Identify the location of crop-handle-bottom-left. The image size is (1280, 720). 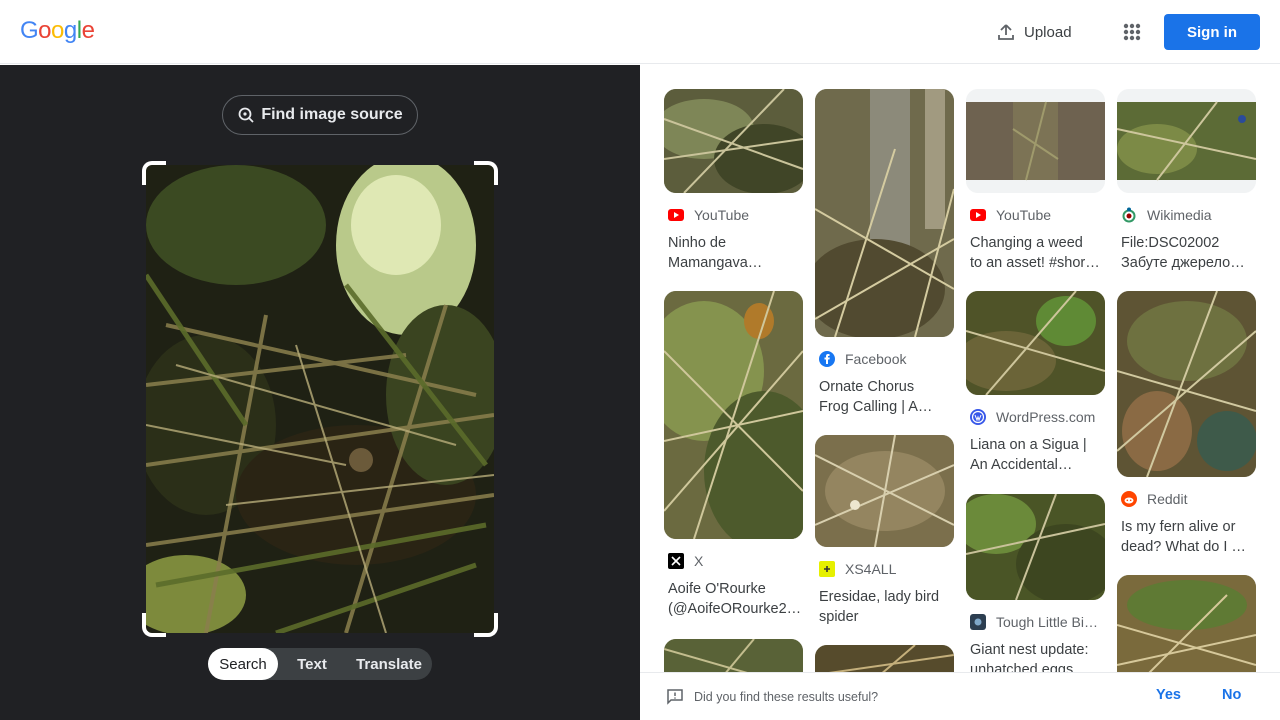
(154, 625).